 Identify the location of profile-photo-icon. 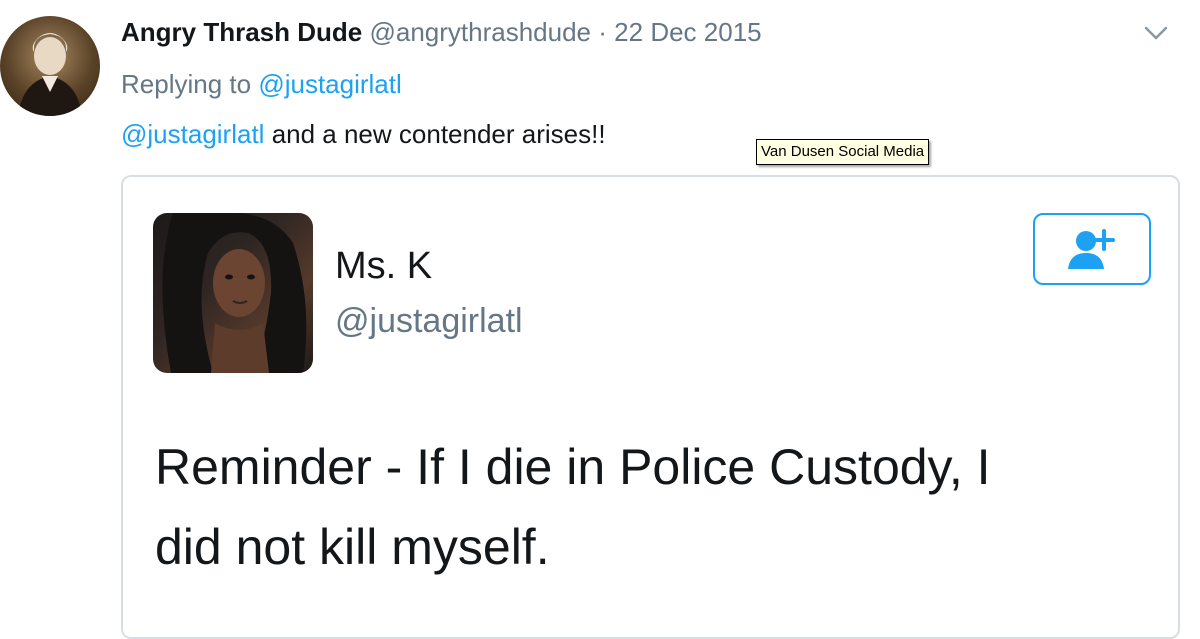
(234, 293).